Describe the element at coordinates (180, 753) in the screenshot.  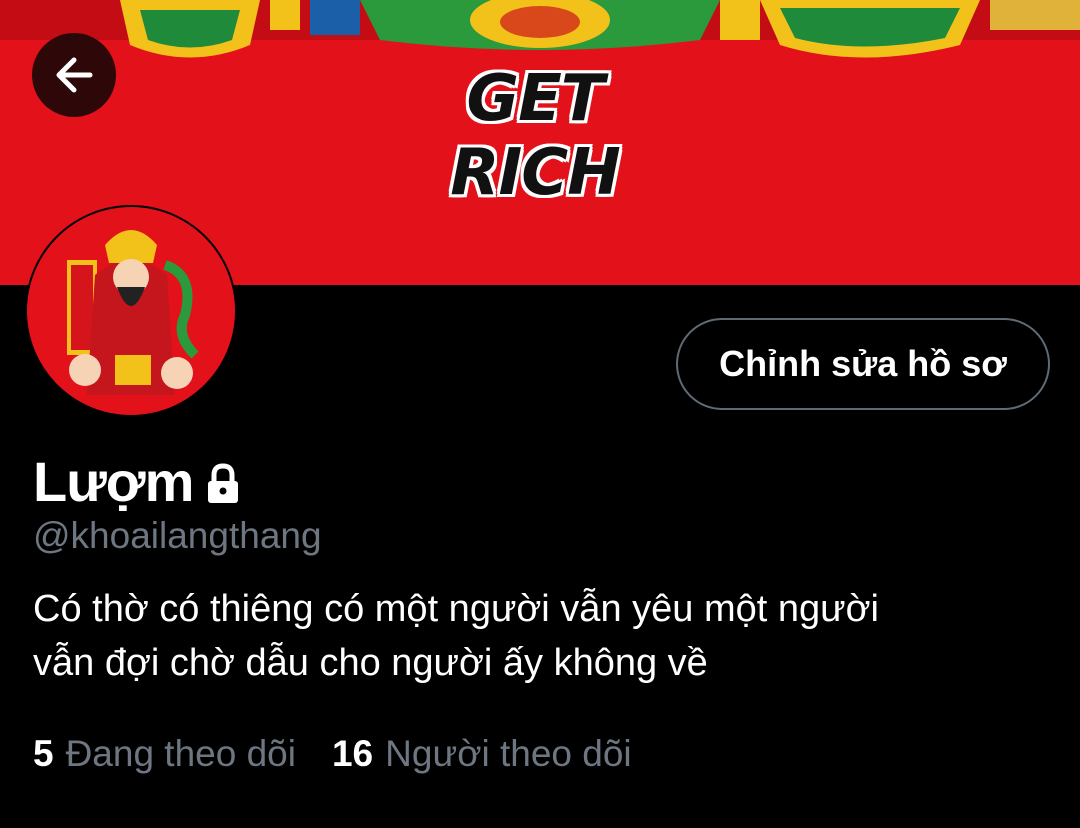
I see `following-label: Đang theo dõi` at that location.